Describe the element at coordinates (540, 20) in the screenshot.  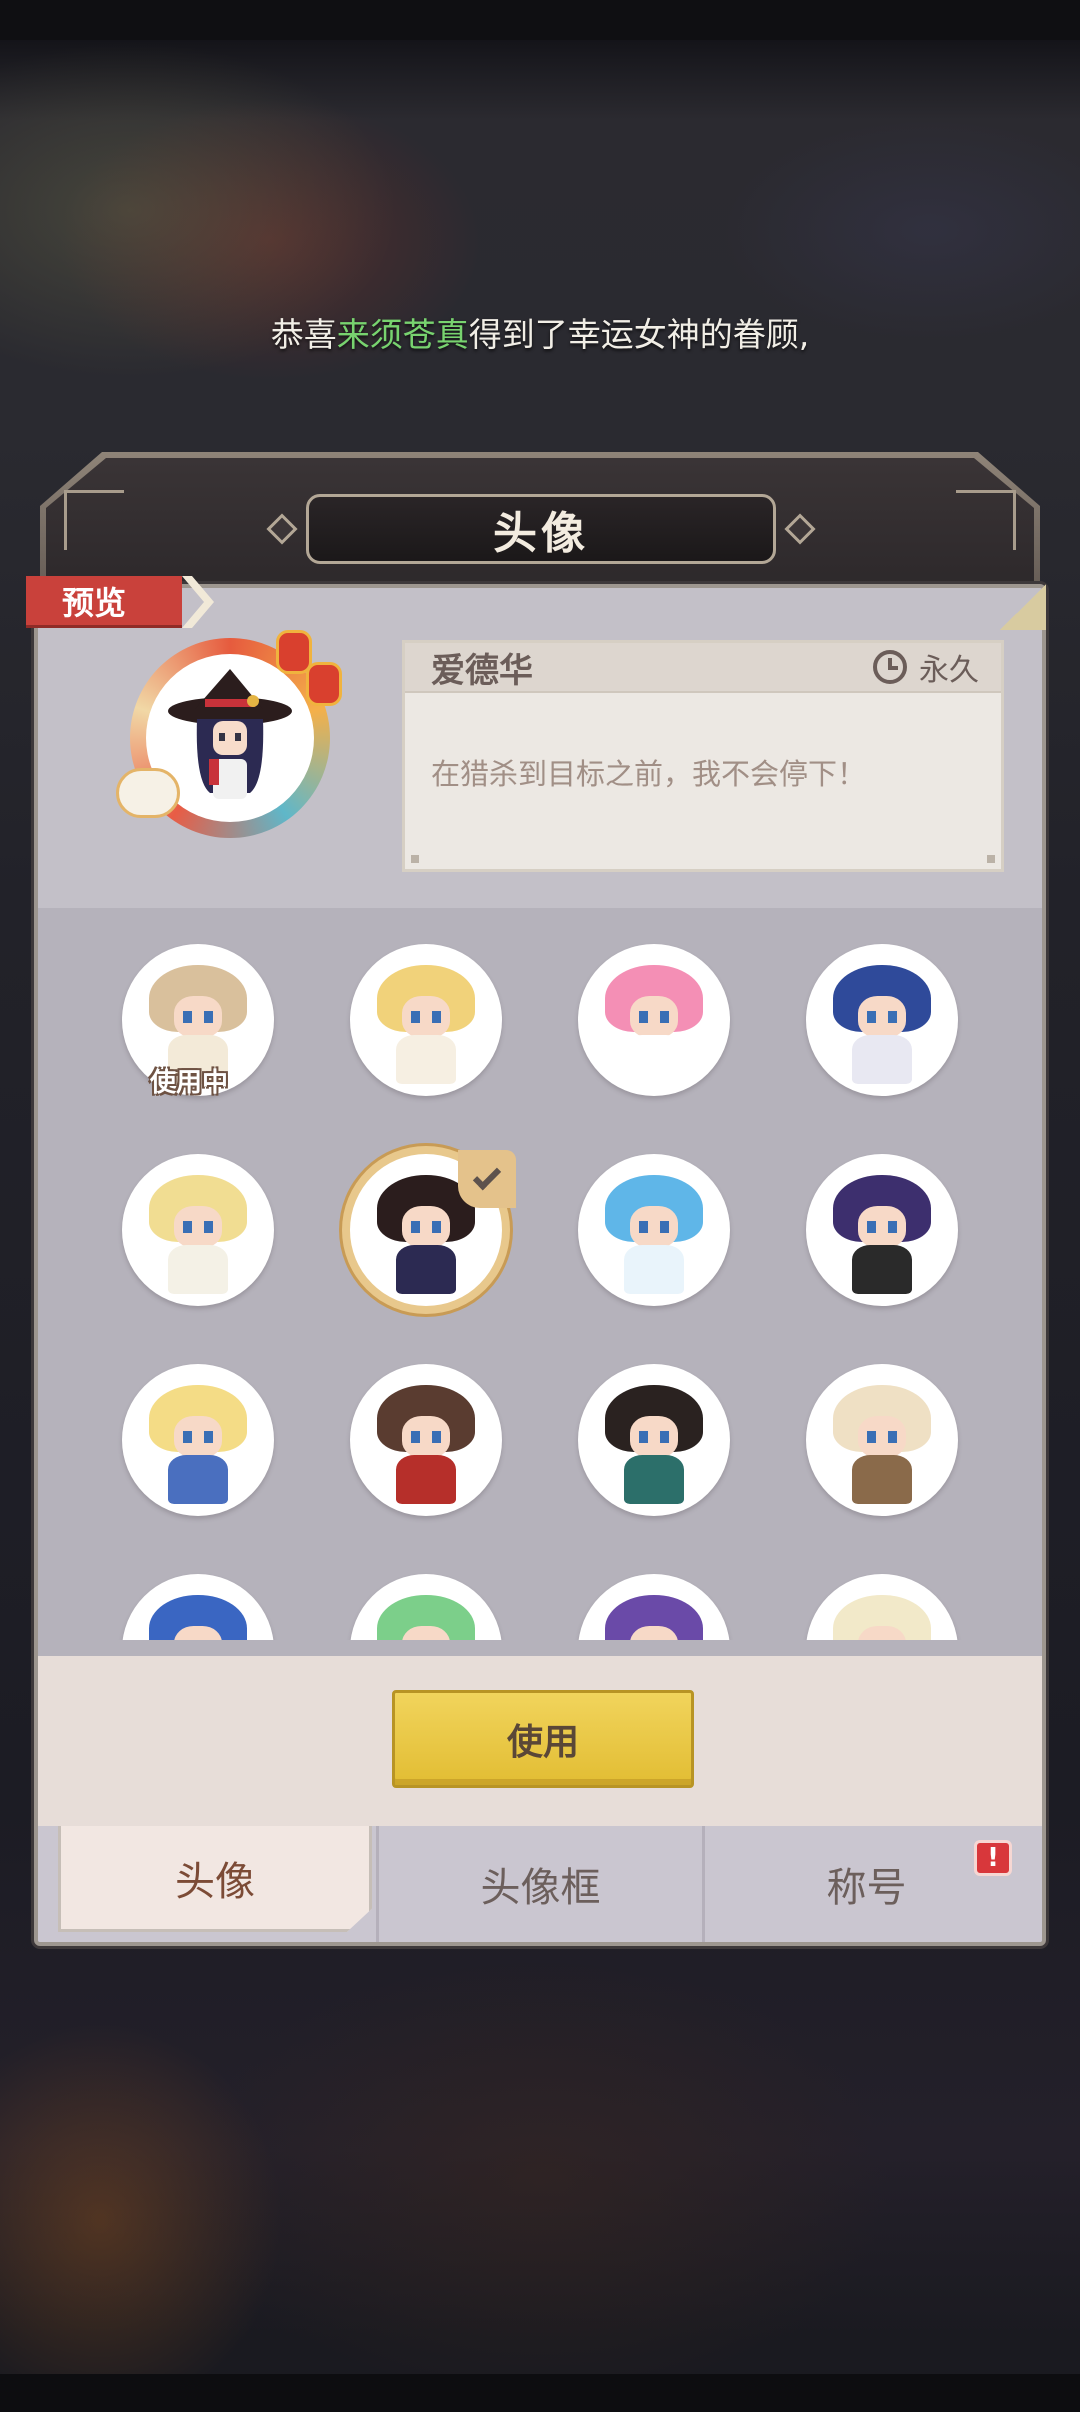
I see `status-bar` at that location.